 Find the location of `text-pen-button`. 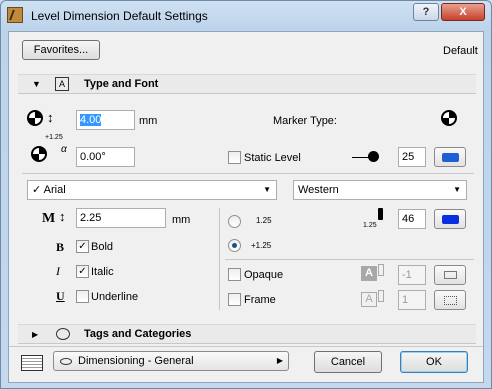

text-pen-button is located at coordinates (450, 219).